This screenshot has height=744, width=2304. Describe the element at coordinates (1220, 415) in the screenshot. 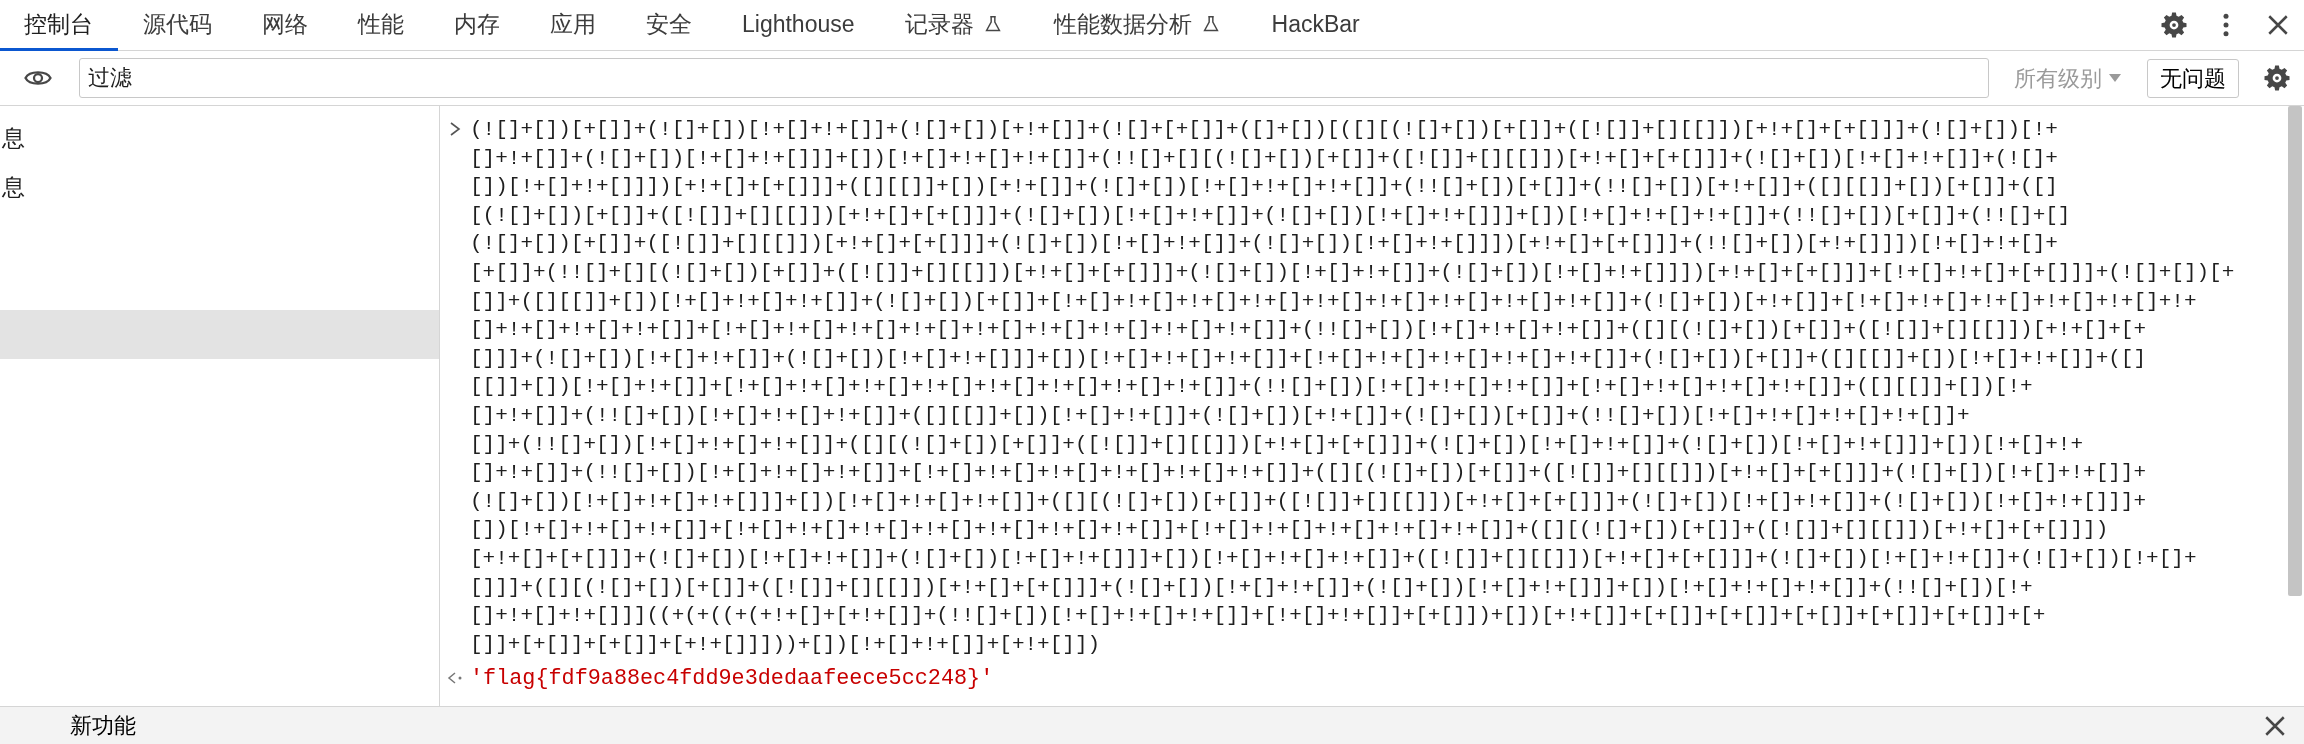

I see `code-line: []+!+[]]+(!![]+[])[!+[]+!+[]+!+[]]+([][[]]+[])[!+[]+!+[]]+(![]+[])[+!+[]]+(![]+[])[+[]]+(!![]+[])[!+[]+!+[]+!+[]+!+[]]+` at that location.